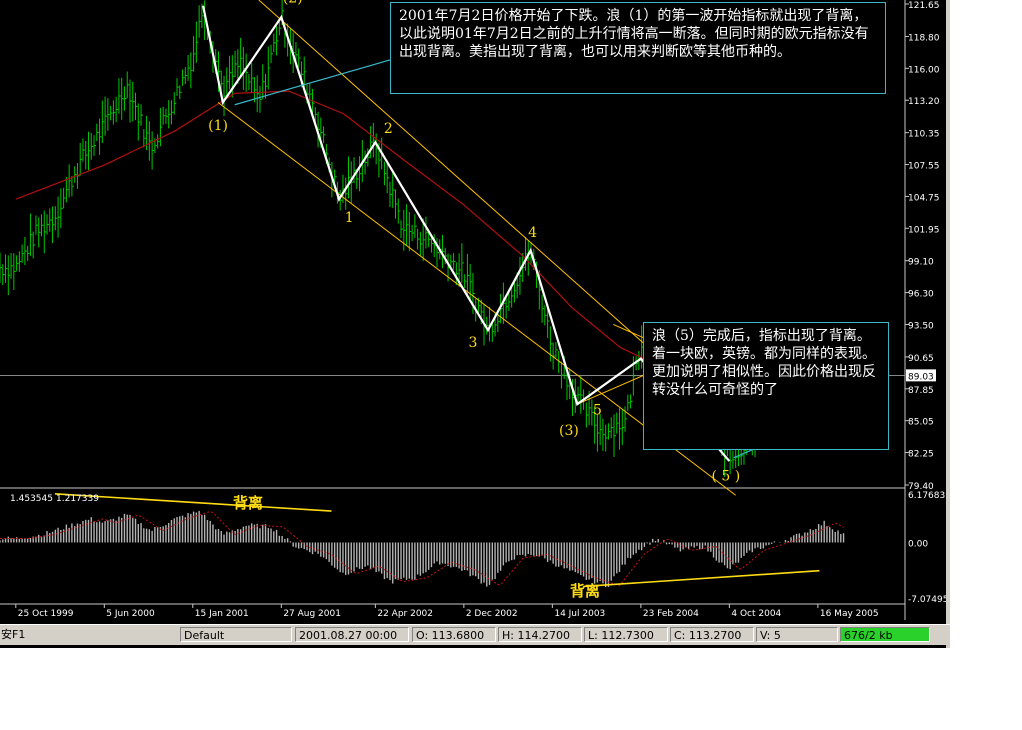  I want to click on last-price-label: 89.03, so click(921, 377).